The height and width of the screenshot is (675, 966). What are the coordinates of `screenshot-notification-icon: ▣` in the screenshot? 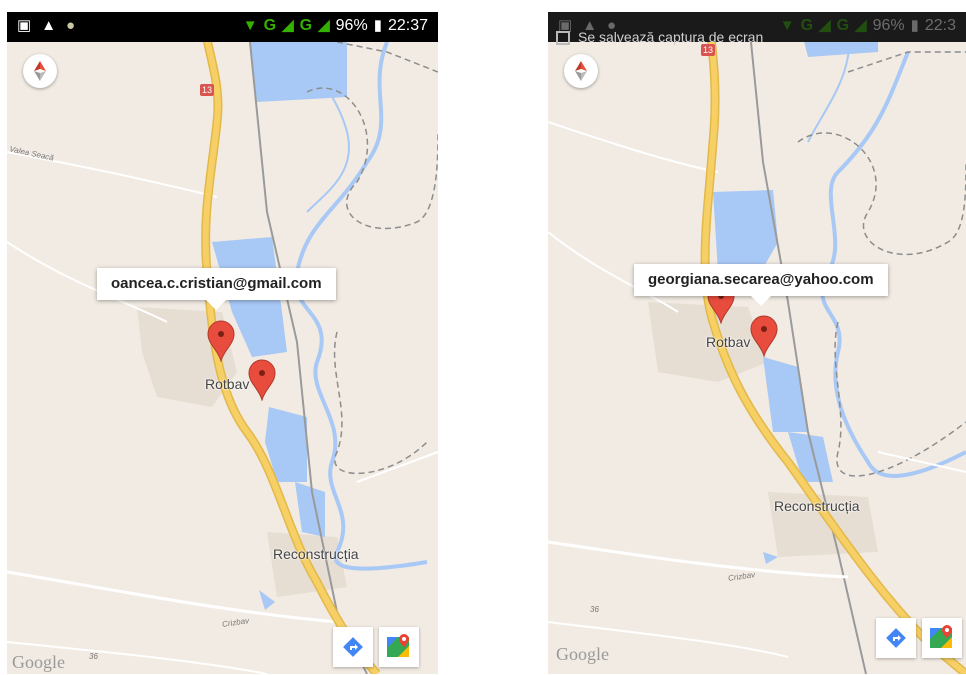 It's located at (24, 25).